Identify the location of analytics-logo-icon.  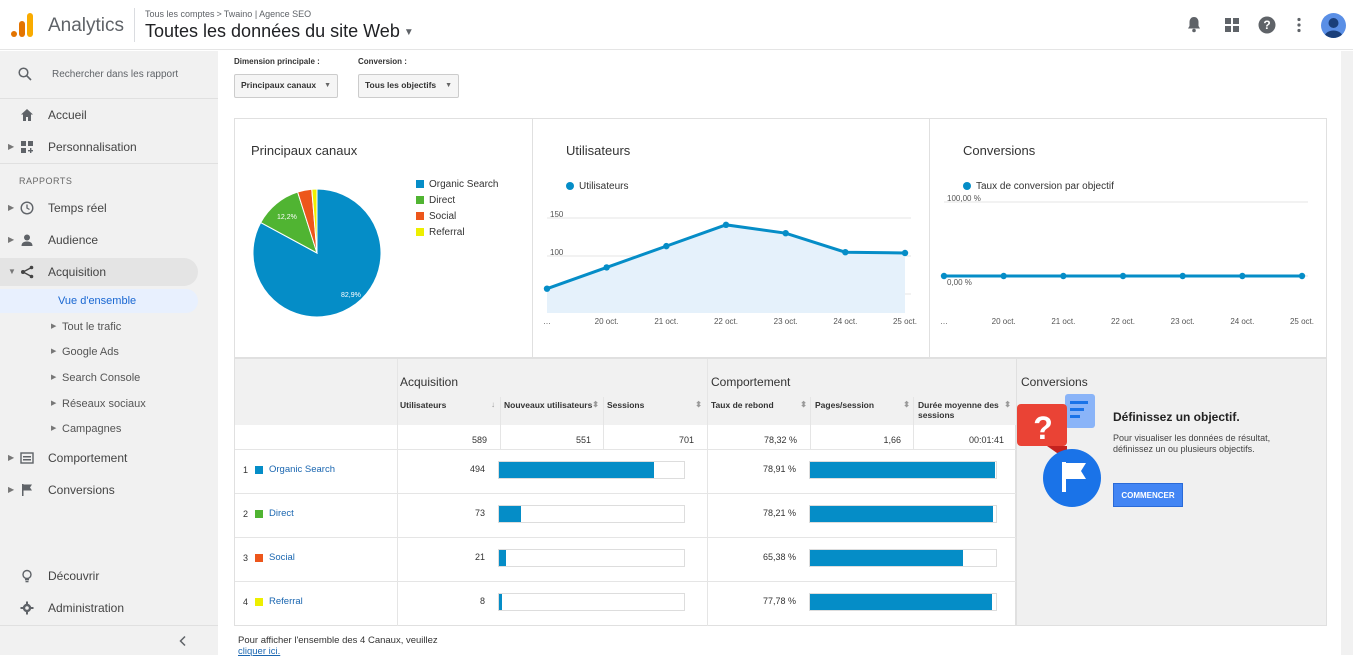
(22, 25).